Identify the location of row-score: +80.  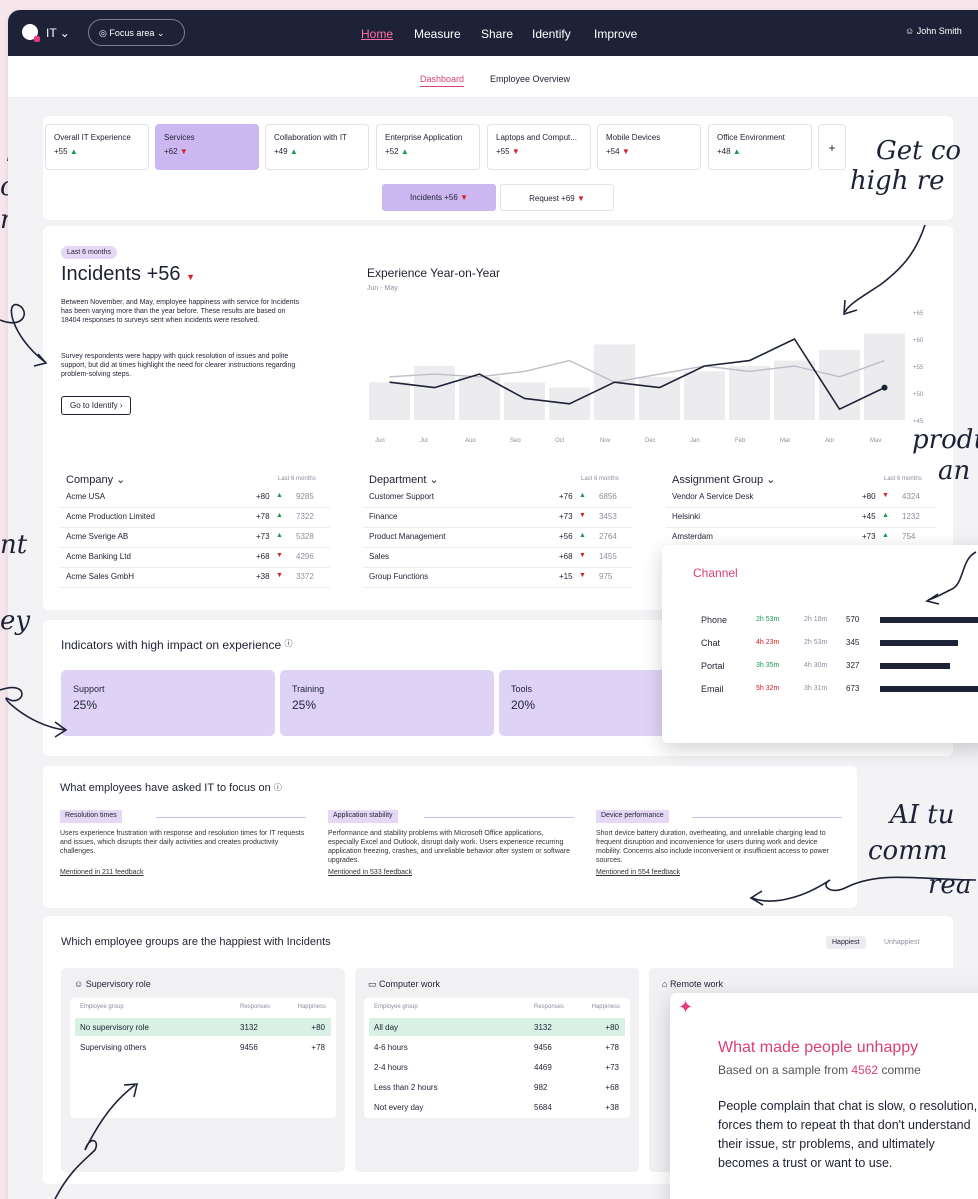
(869, 496).